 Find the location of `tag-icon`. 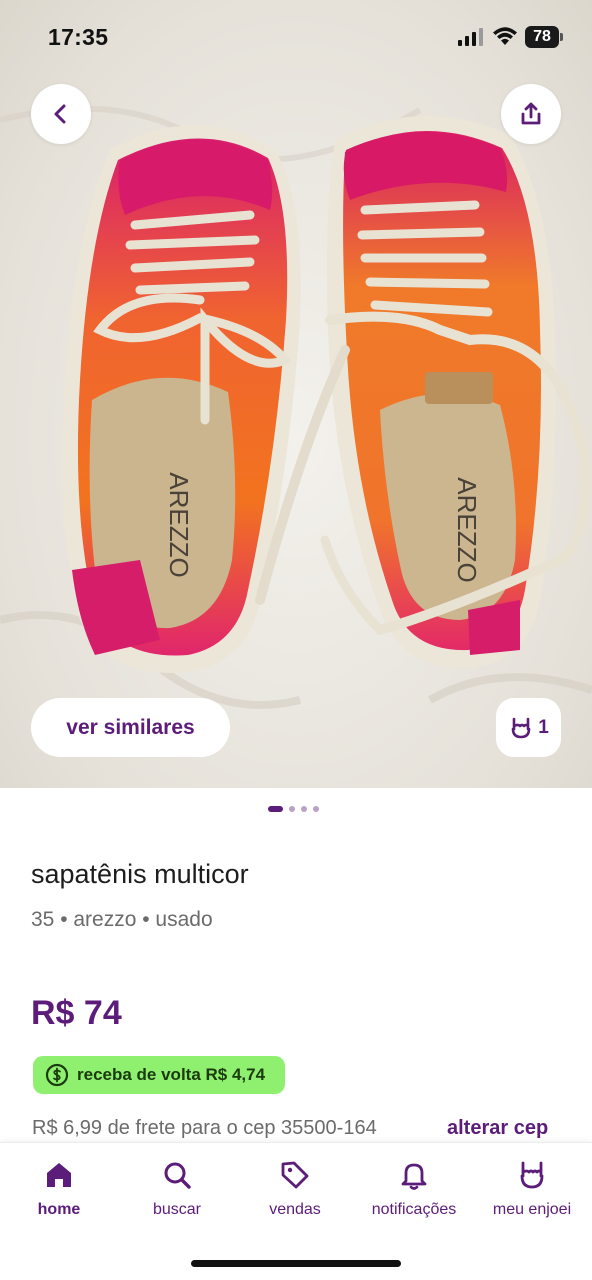

tag-icon is located at coordinates (295, 1175).